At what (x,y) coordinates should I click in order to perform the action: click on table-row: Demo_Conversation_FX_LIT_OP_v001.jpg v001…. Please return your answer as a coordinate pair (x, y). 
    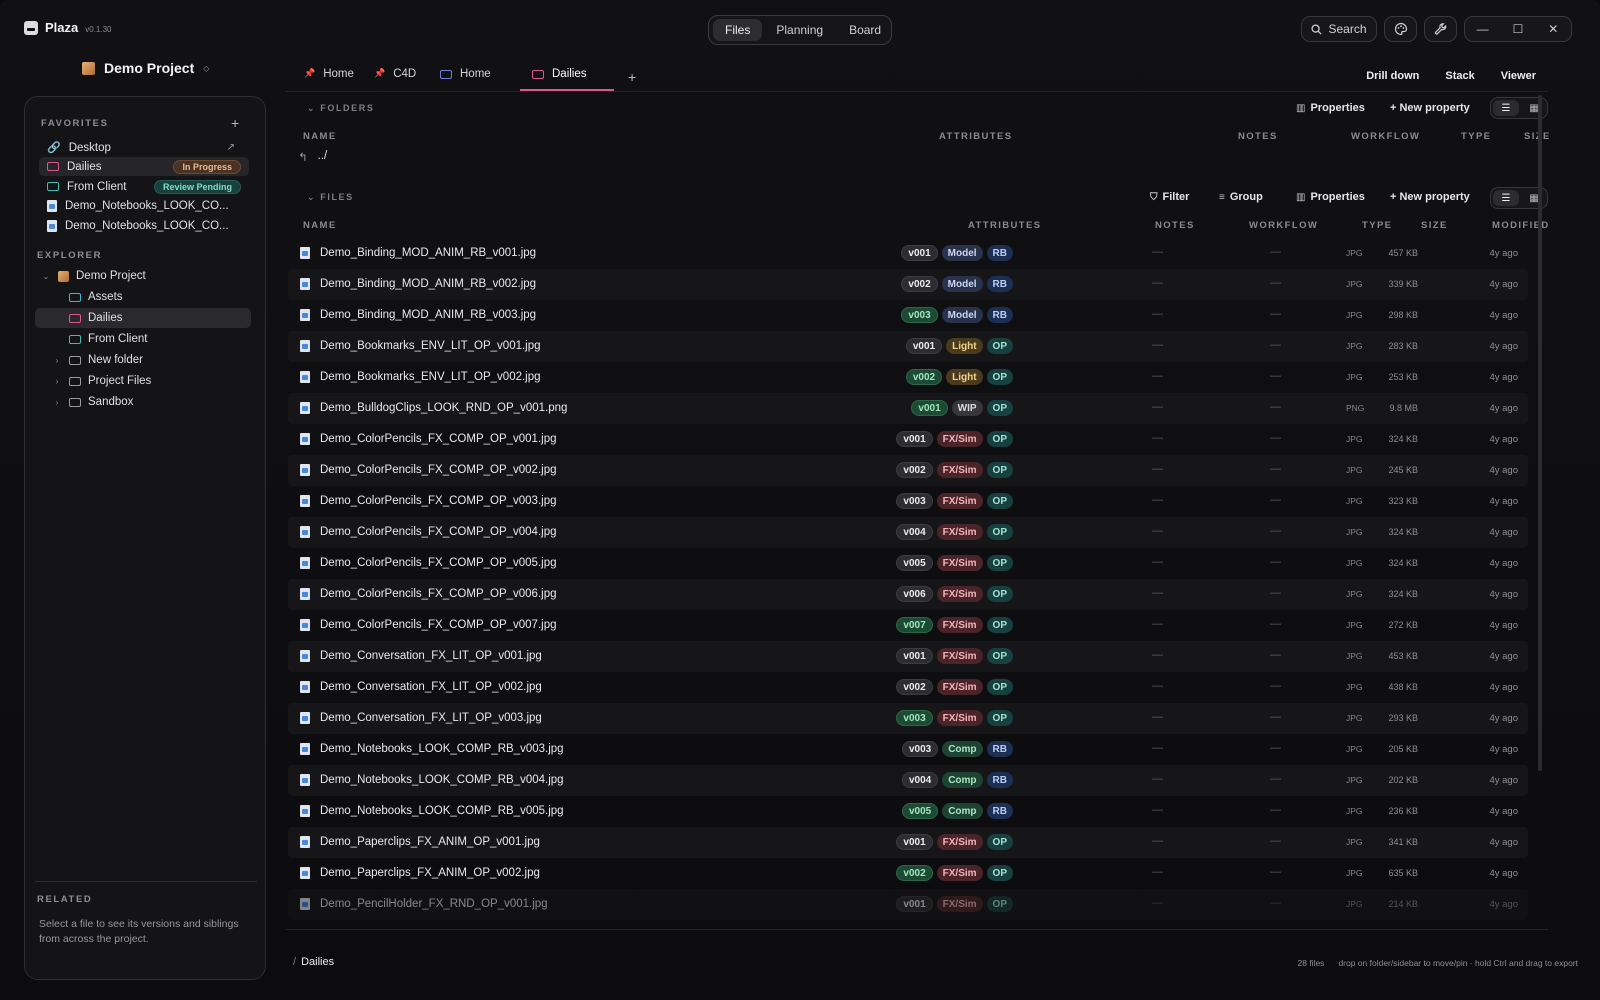
    Looking at the image, I should click on (908, 656).